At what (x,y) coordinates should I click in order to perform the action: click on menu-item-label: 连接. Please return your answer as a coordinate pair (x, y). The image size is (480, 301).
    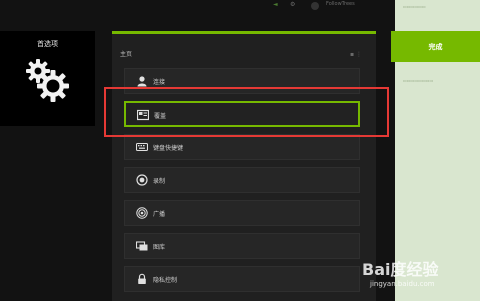
    Looking at the image, I should click on (159, 82).